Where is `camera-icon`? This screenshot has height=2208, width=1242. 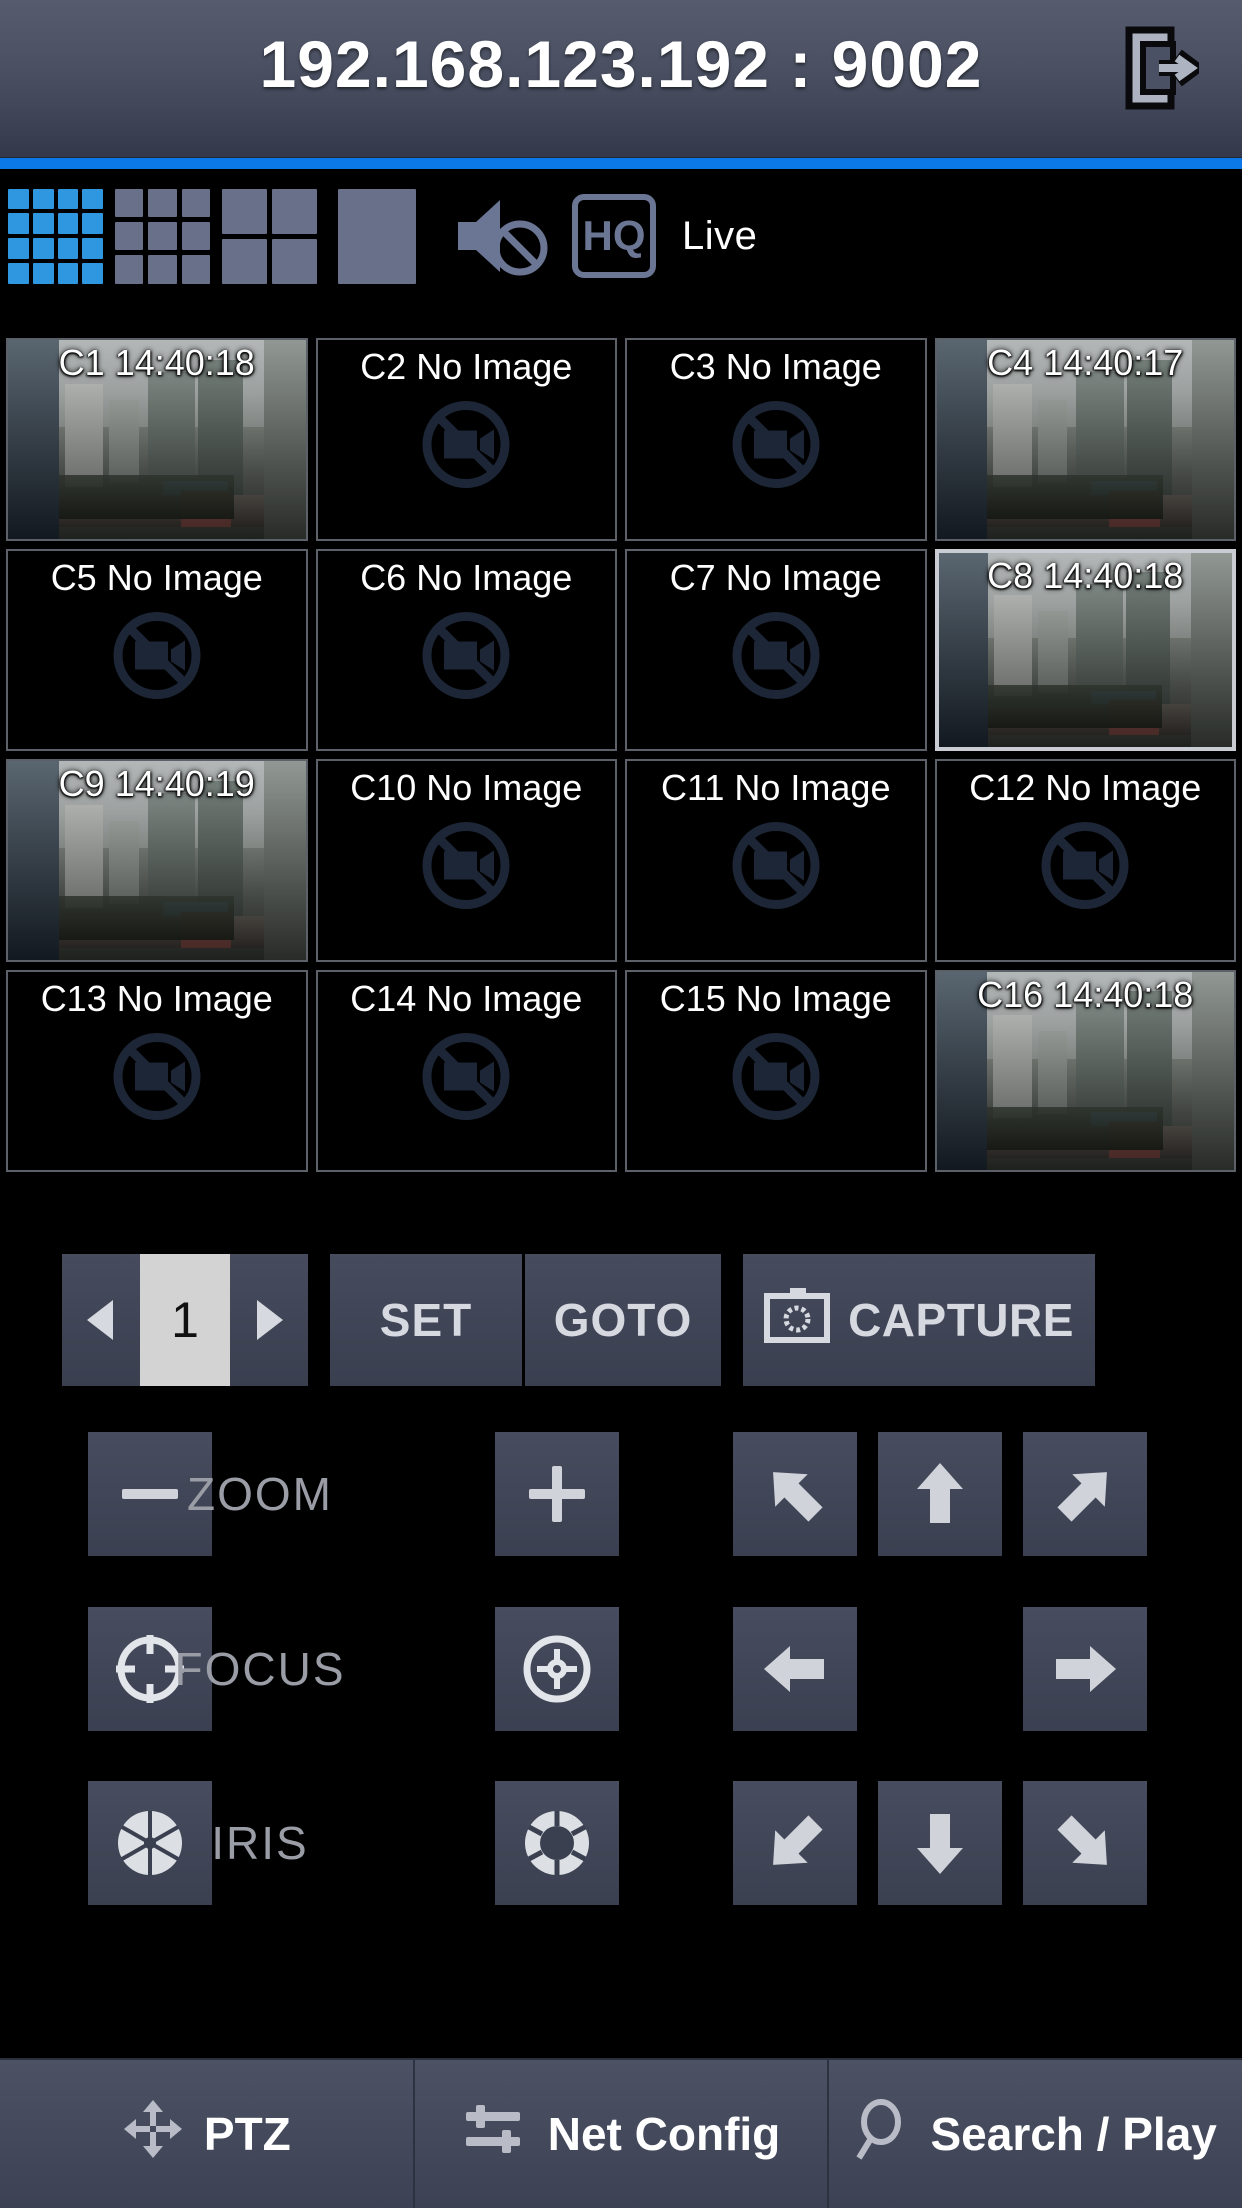 camera-icon is located at coordinates (797, 1320).